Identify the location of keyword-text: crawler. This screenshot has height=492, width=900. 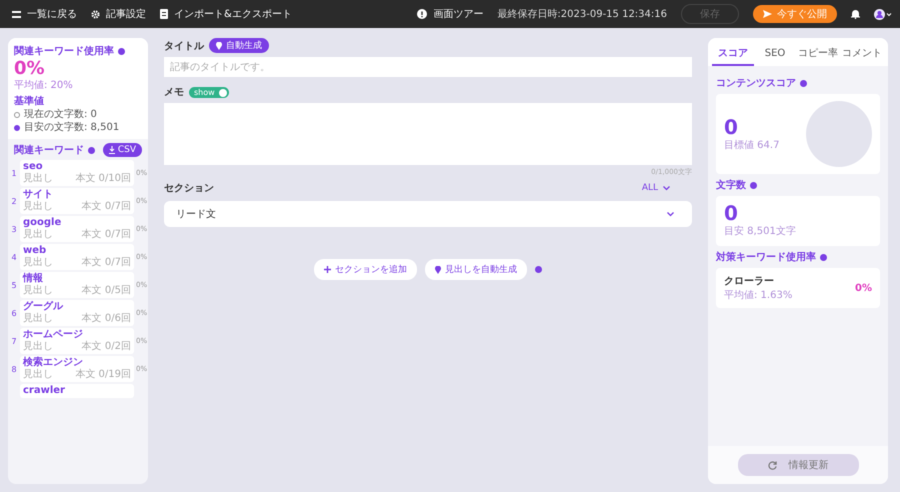
(44, 391).